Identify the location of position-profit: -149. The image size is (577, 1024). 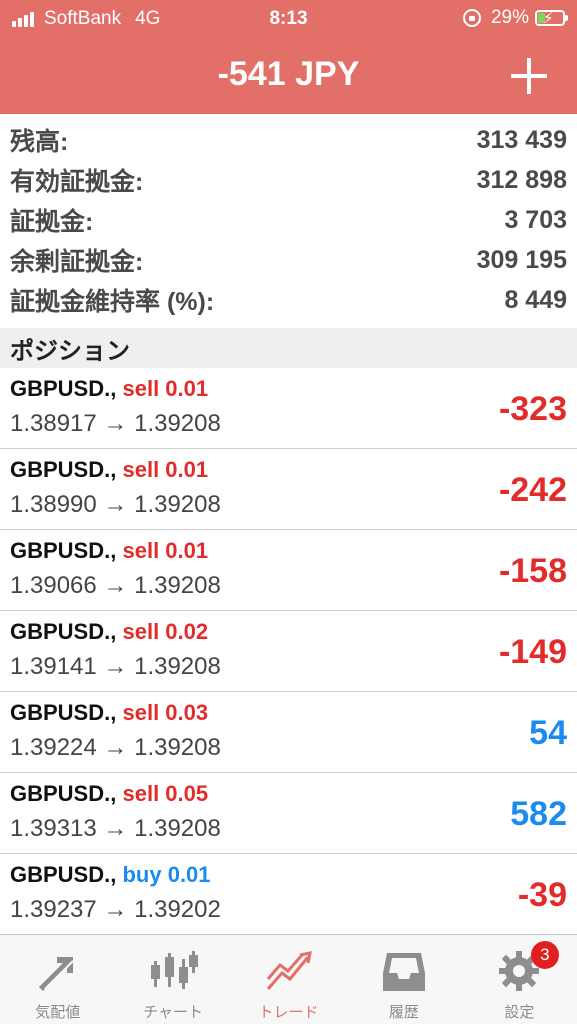
(532, 652).